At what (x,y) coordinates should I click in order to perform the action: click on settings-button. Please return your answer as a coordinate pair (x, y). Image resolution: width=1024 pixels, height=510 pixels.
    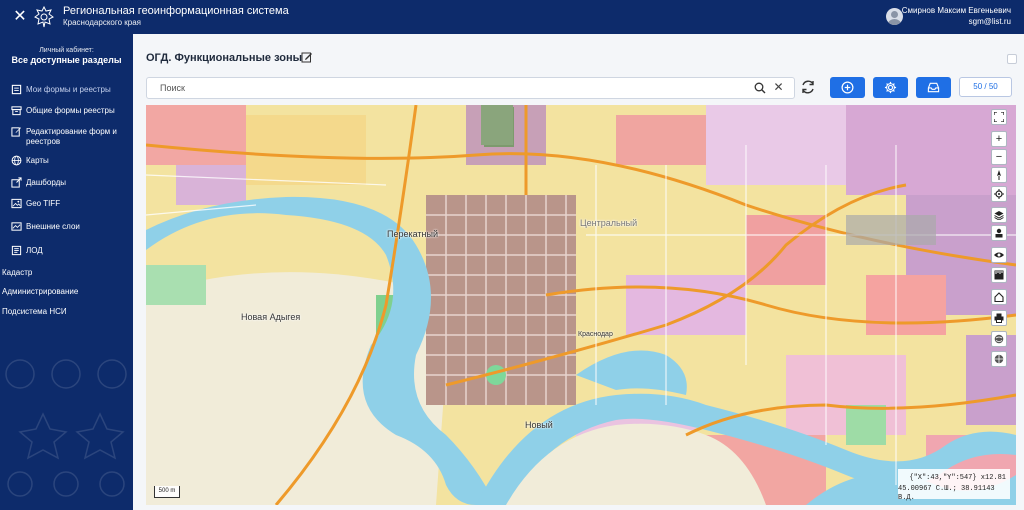
    Looking at the image, I should click on (890, 87).